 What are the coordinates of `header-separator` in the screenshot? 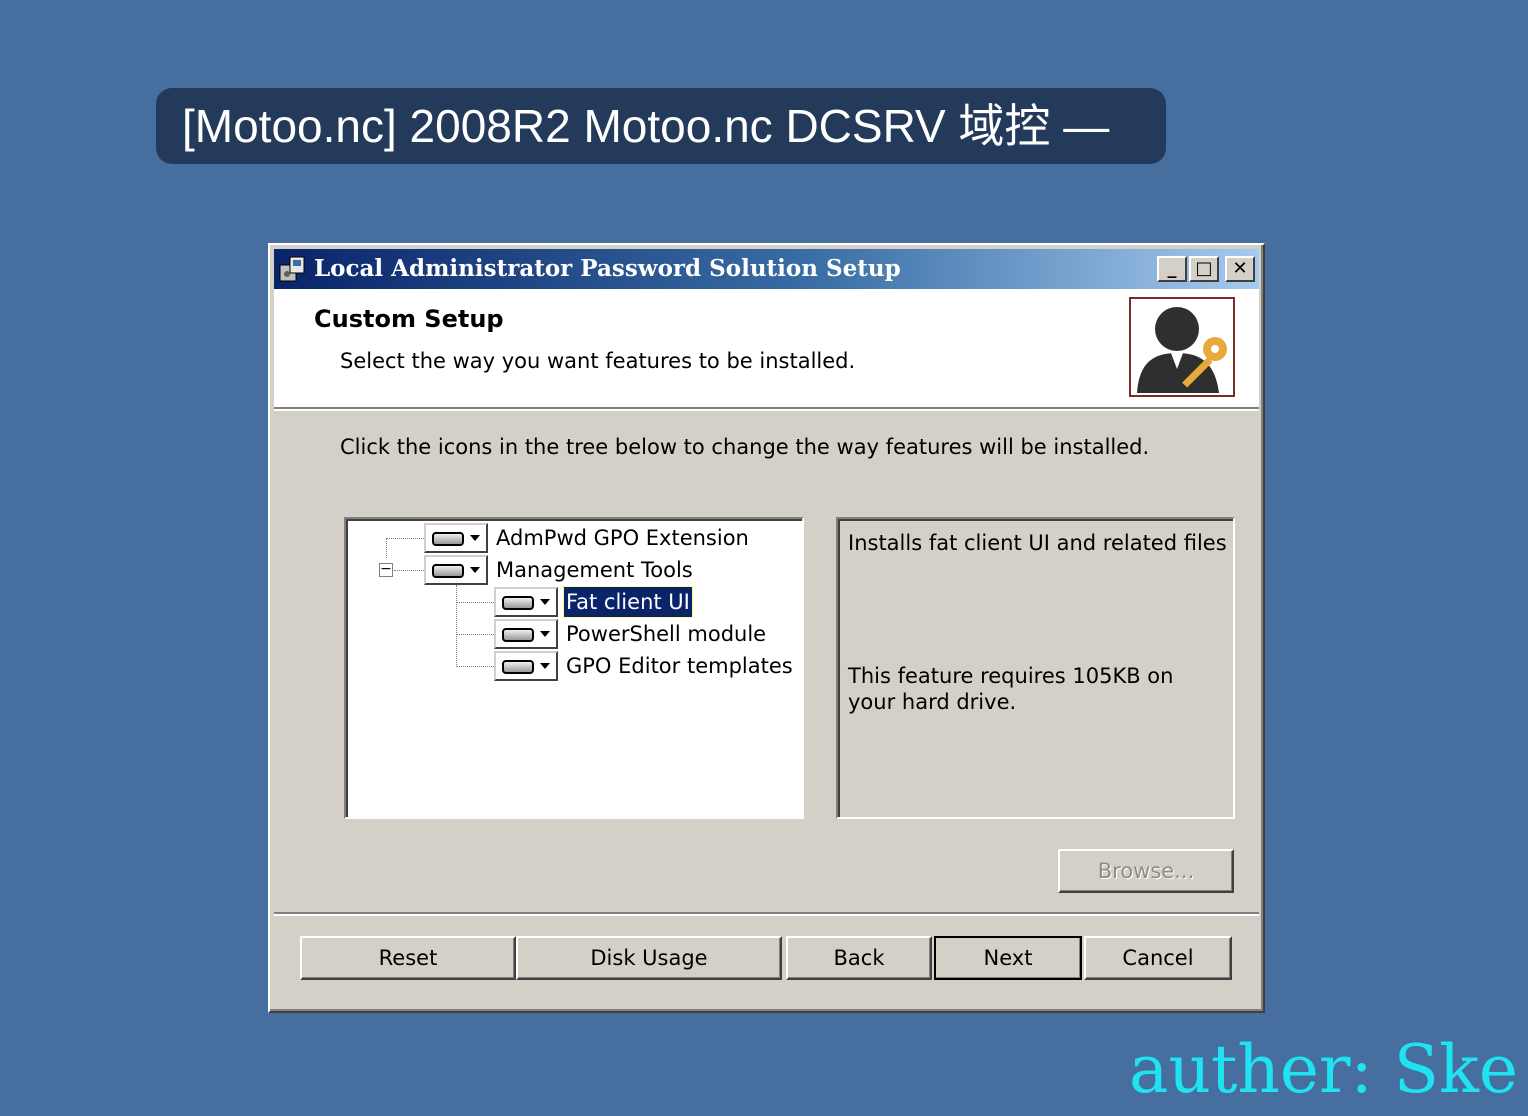 It's located at (766, 409).